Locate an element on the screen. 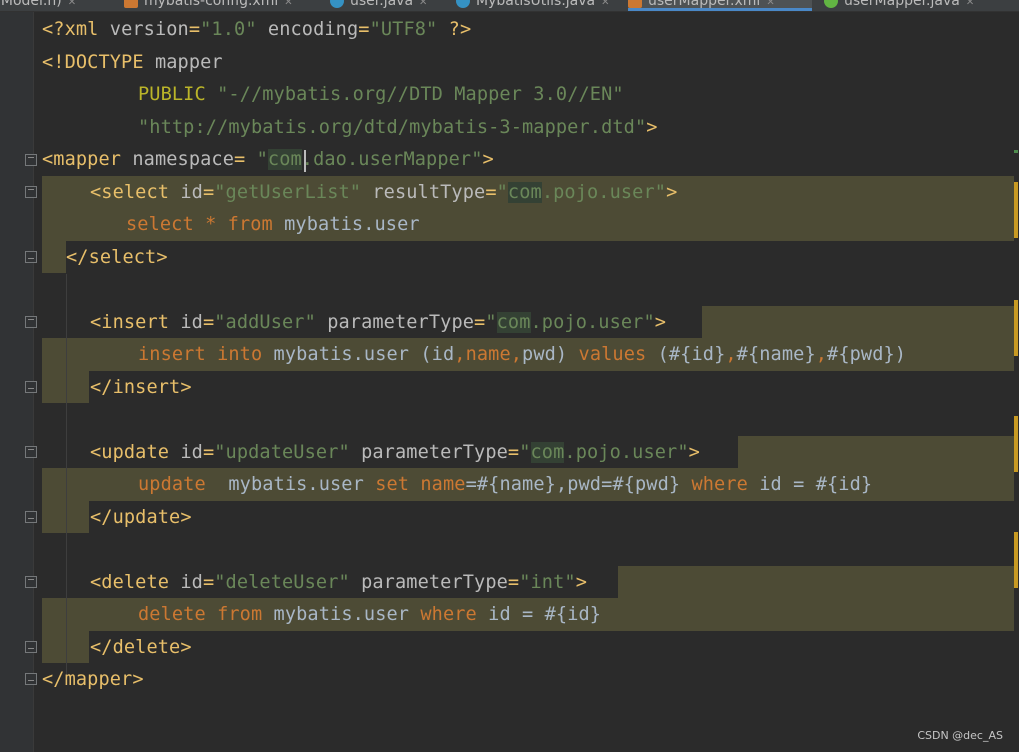 The width and height of the screenshot is (1019, 752). tab-label: mybatis-config.xml is located at coordinates (211, 4).